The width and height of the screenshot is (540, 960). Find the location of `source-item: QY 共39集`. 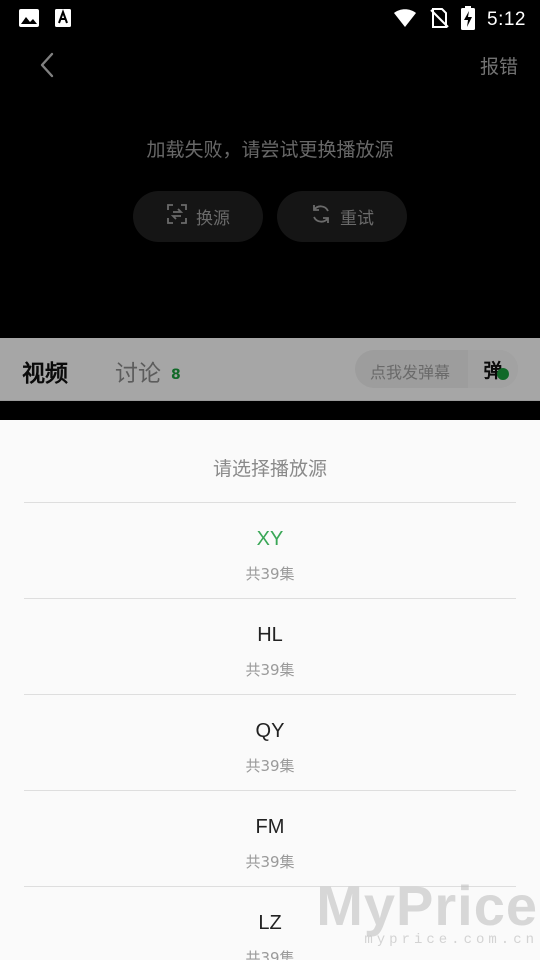

source-item: QY 共39集 is located at coordinates (270, 742).